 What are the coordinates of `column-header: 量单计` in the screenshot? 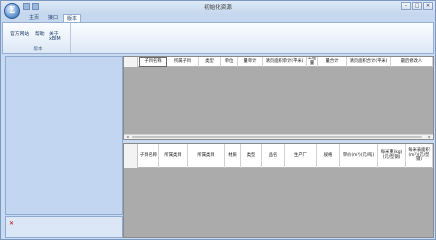 It's located at (250, 62).